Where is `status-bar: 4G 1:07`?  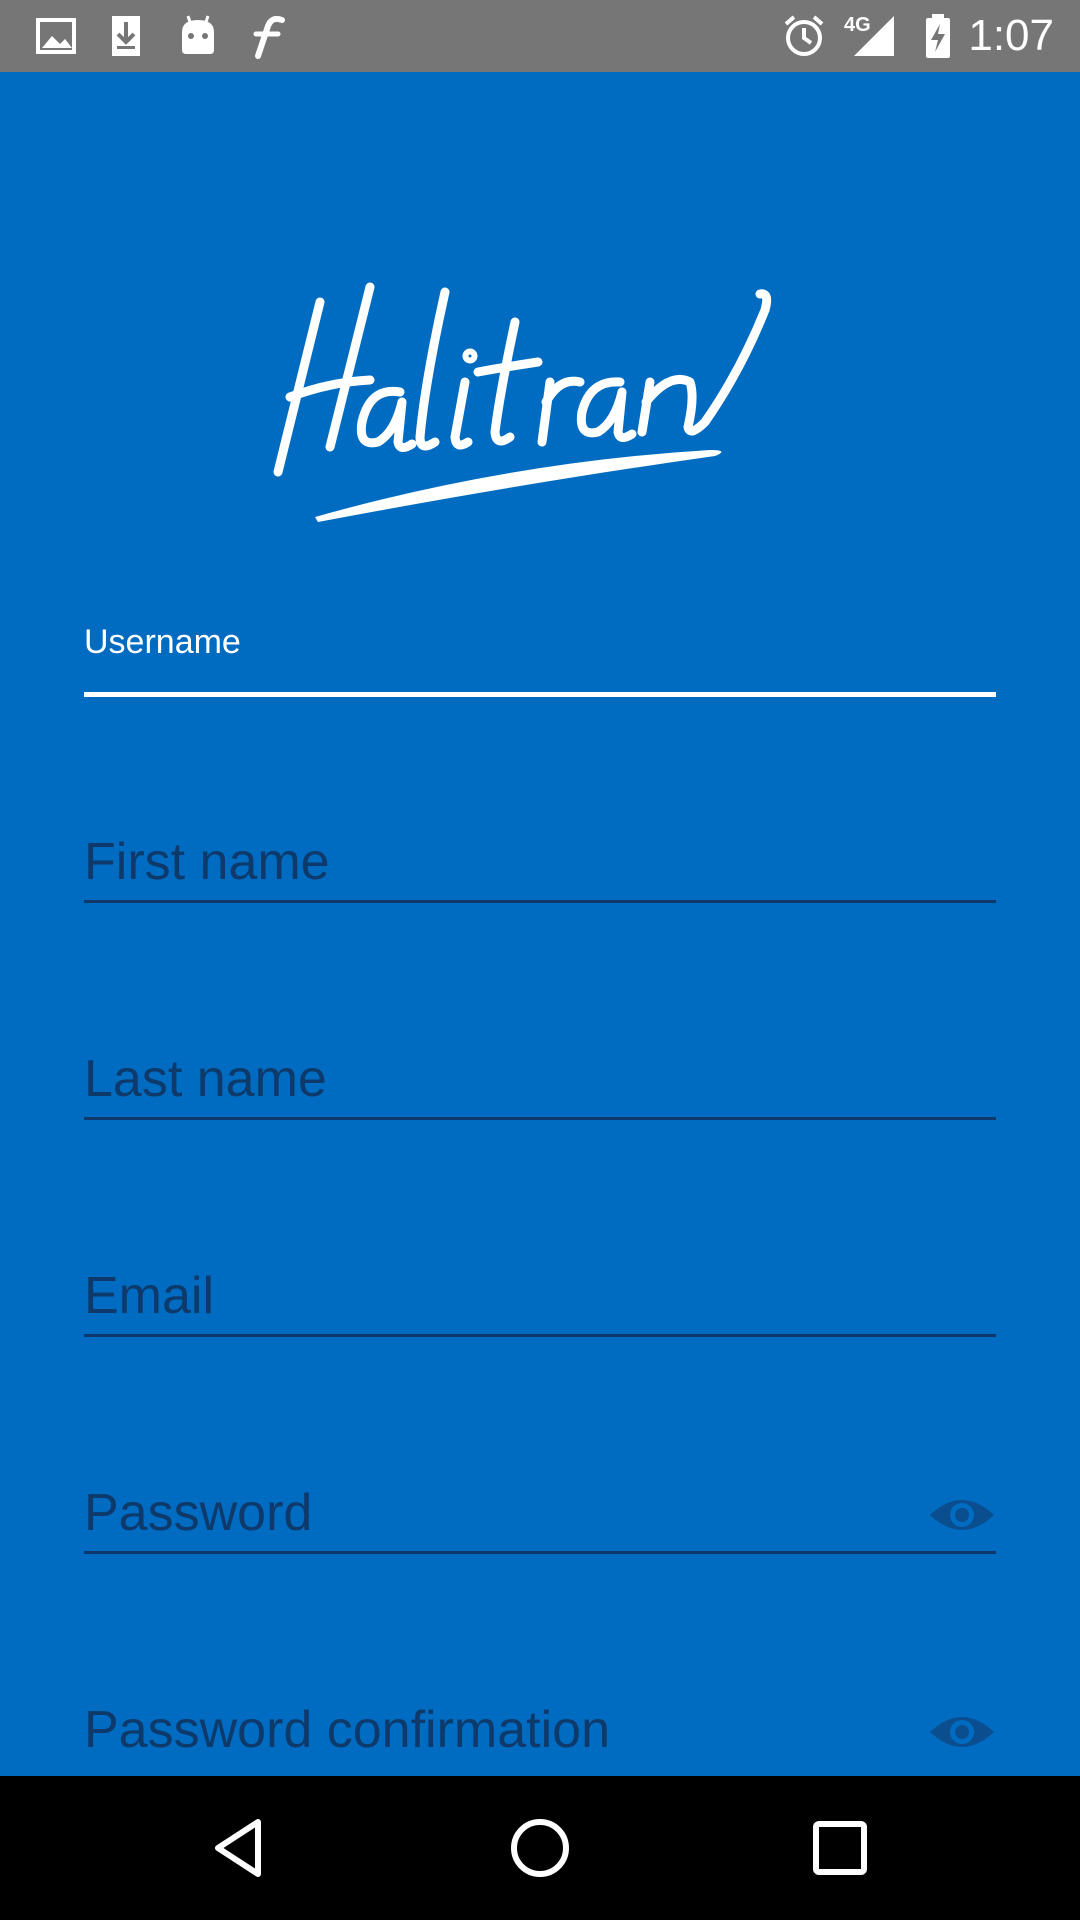 status-bar: 4G 1:07 is located at coordinates (540, 36).